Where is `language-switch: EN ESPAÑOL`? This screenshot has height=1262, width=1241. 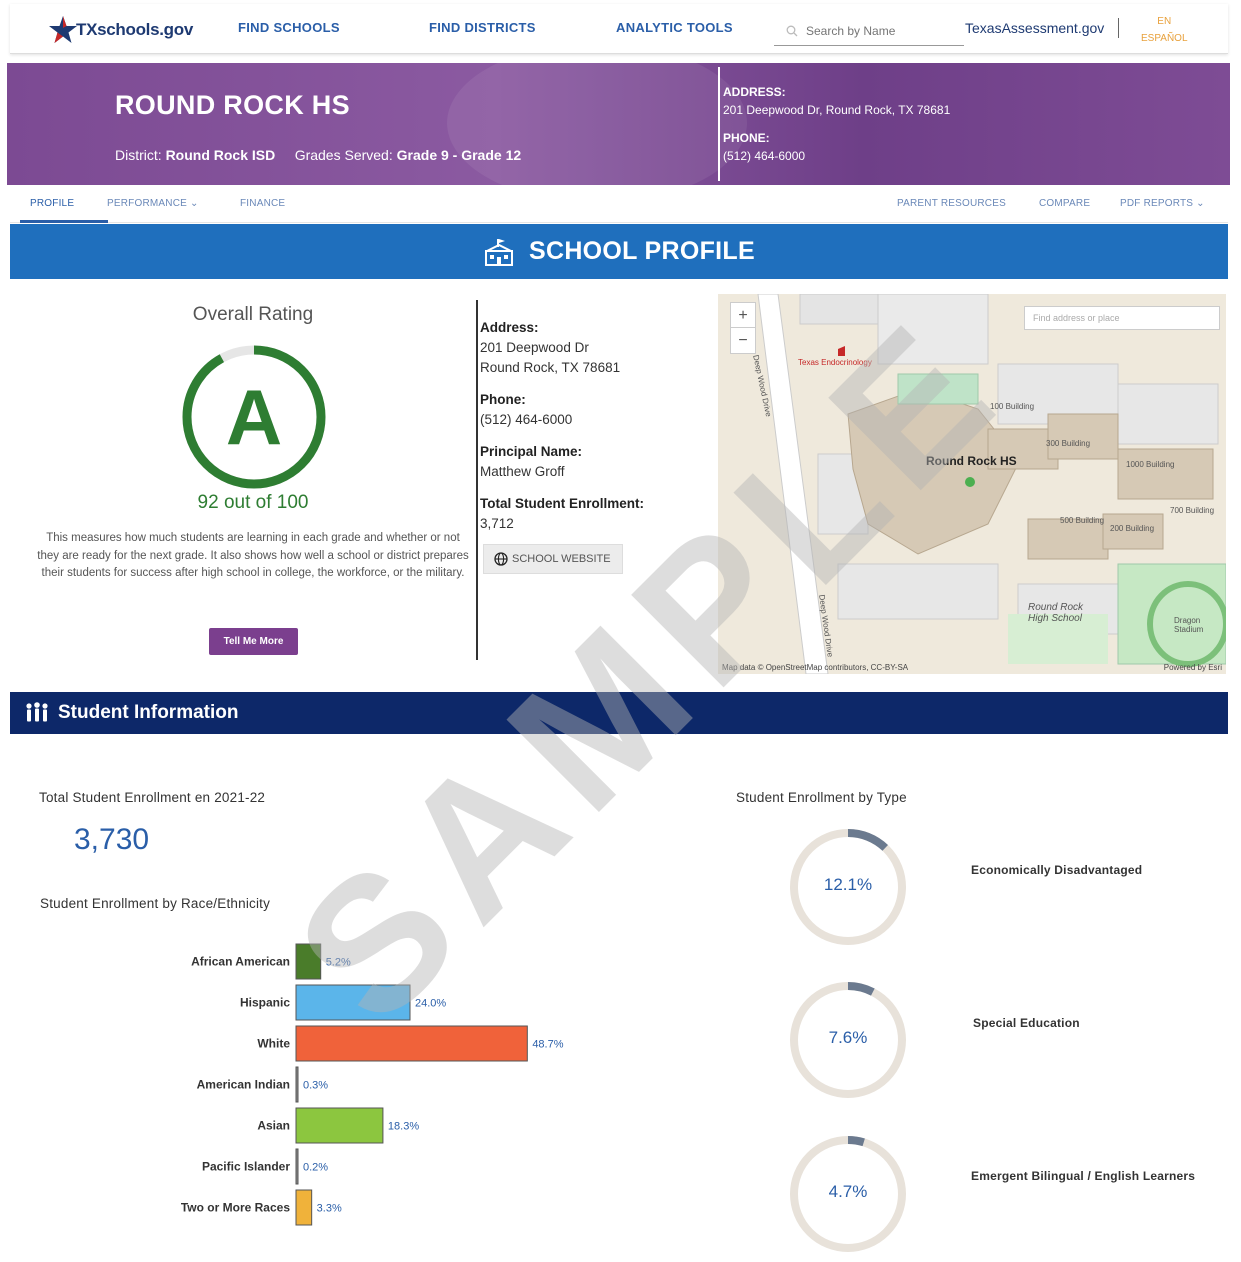
language-switch: EN ESPAÑOL is located at coordinates (1164, 30).